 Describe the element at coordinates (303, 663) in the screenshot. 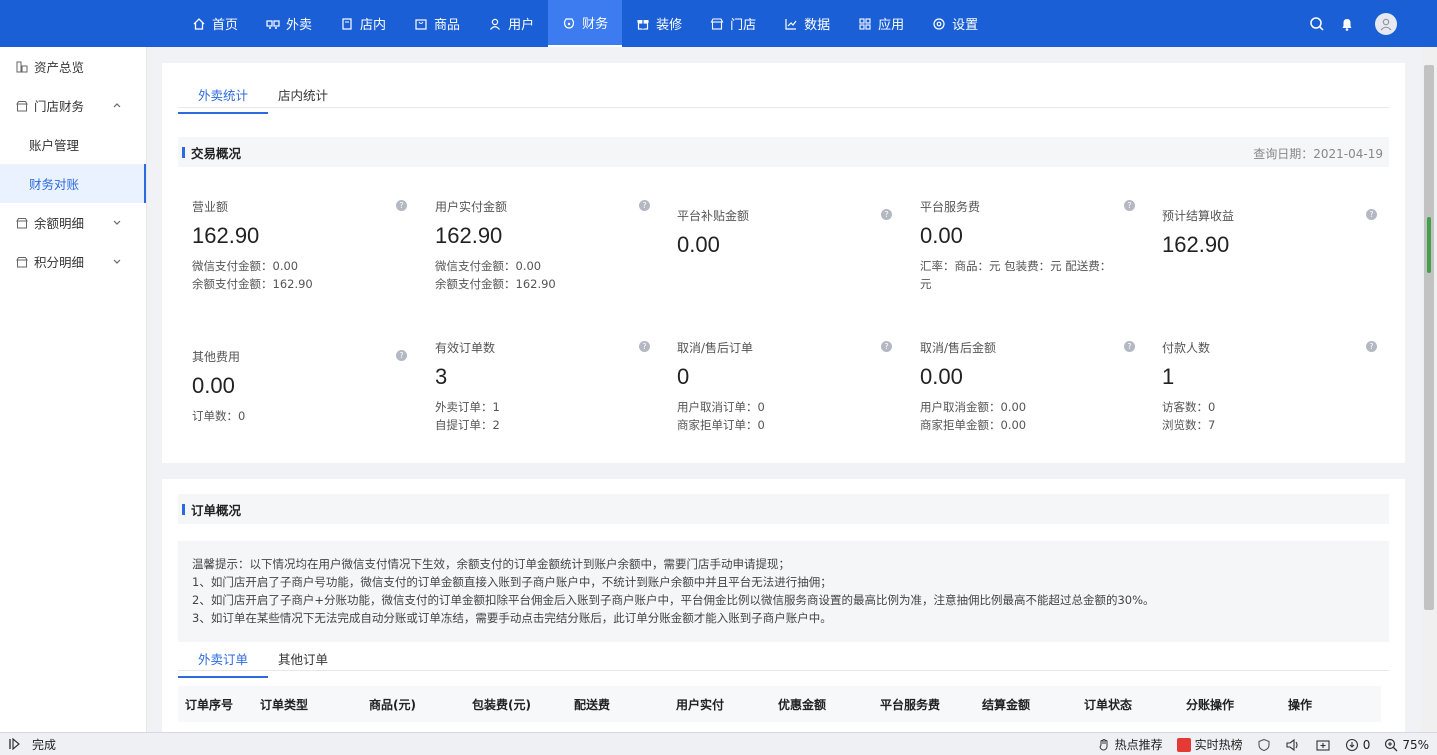

I see `tab-other-orders: 其他订单` at that location.